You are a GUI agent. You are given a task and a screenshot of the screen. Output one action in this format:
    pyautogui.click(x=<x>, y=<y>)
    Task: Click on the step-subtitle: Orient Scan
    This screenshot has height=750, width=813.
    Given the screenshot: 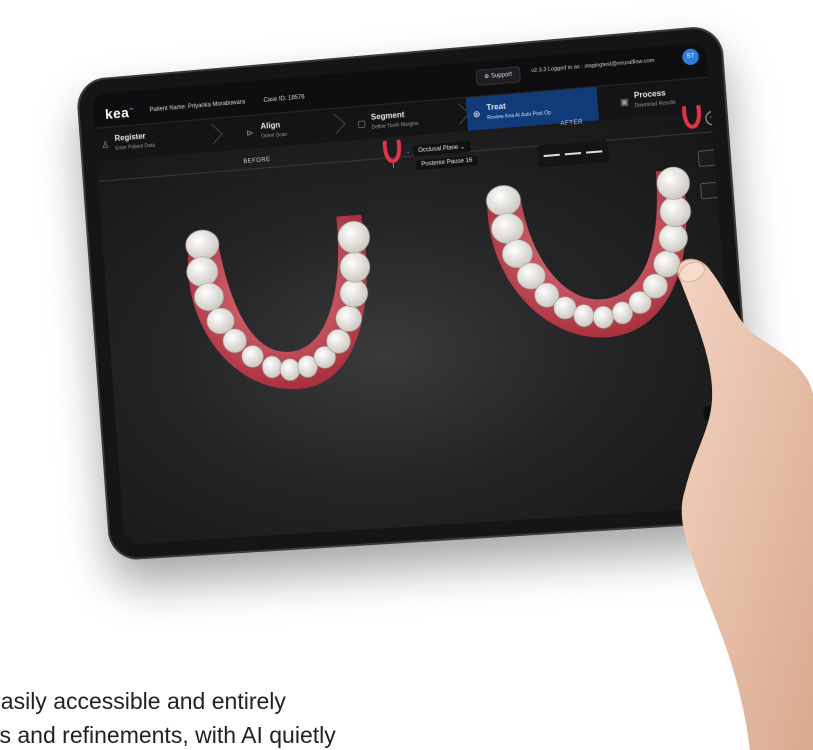 What is the action you would take?
    pyautogui.click(x=274, y=135)
    